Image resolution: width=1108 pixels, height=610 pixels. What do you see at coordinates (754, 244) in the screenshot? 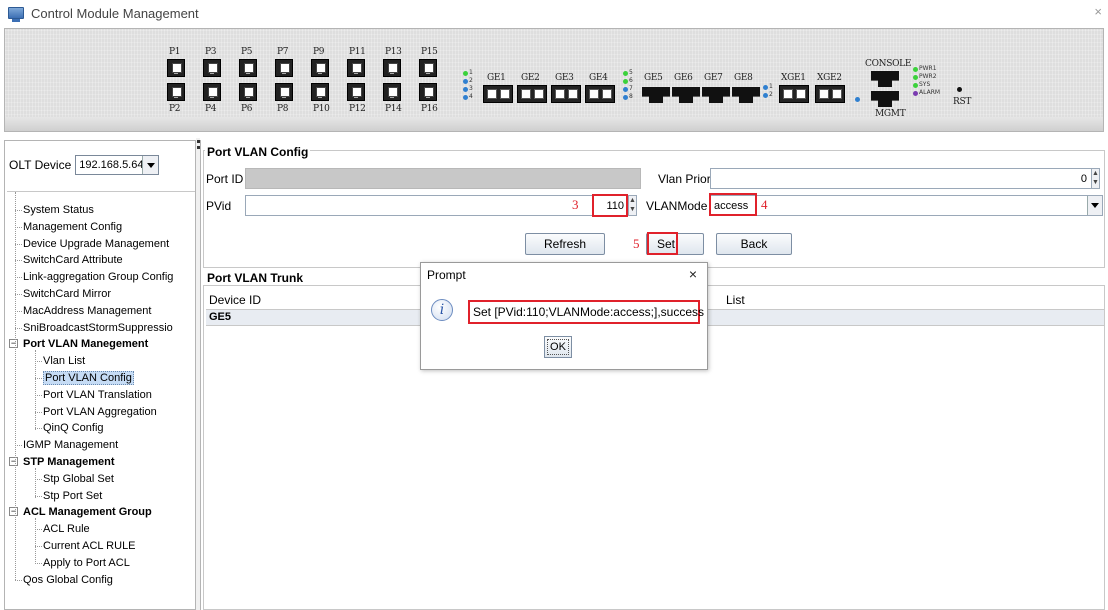
I see `back-button: Back` at bounding box center [754, 244].